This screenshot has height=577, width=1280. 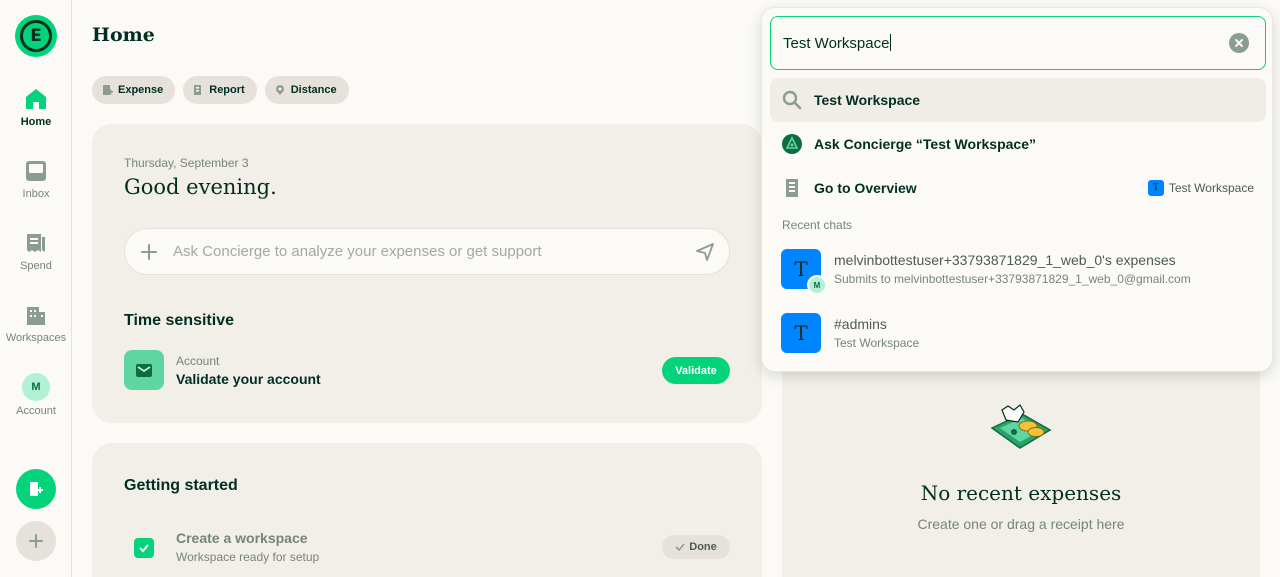 I want to click on task-title: Create a workspace, so click(x=242, y=538).